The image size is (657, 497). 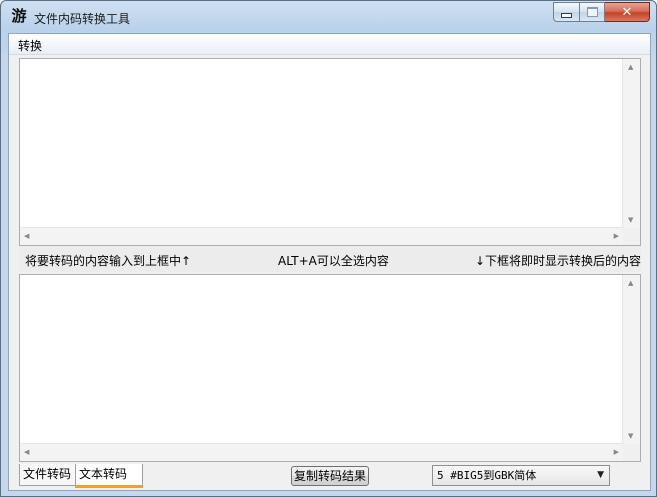 I want to click on minimize-icon, so click(x=566, y=15).